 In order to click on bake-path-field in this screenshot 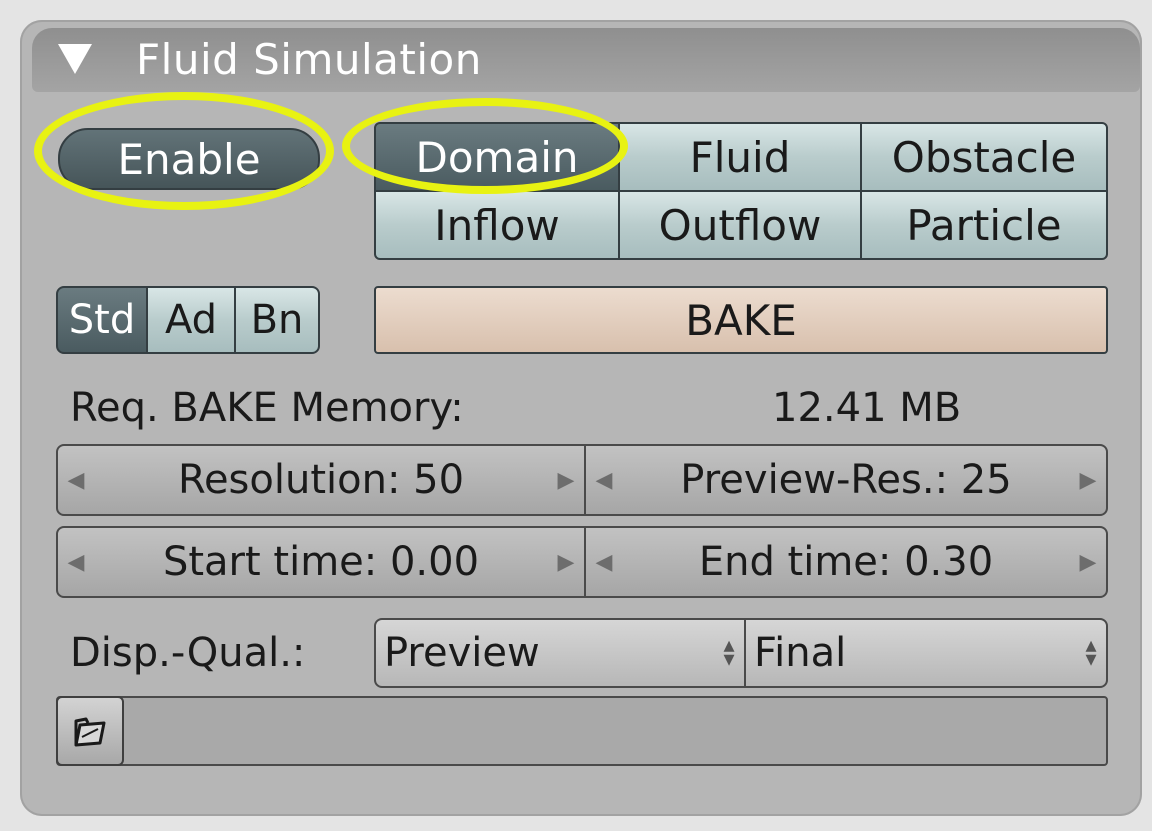, I will do `click(582, 731)`.